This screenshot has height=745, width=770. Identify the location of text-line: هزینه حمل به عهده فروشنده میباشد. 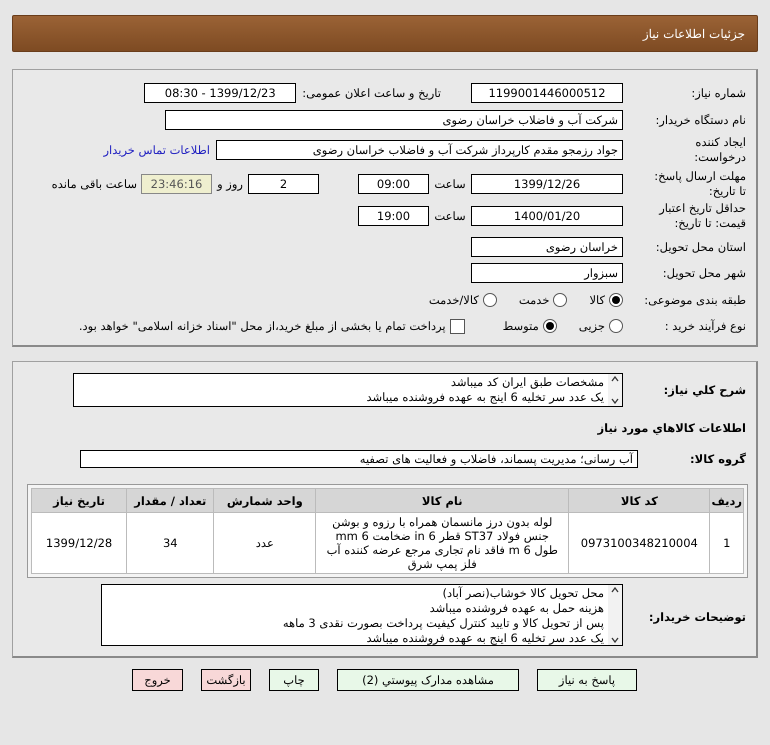
(516, 608).